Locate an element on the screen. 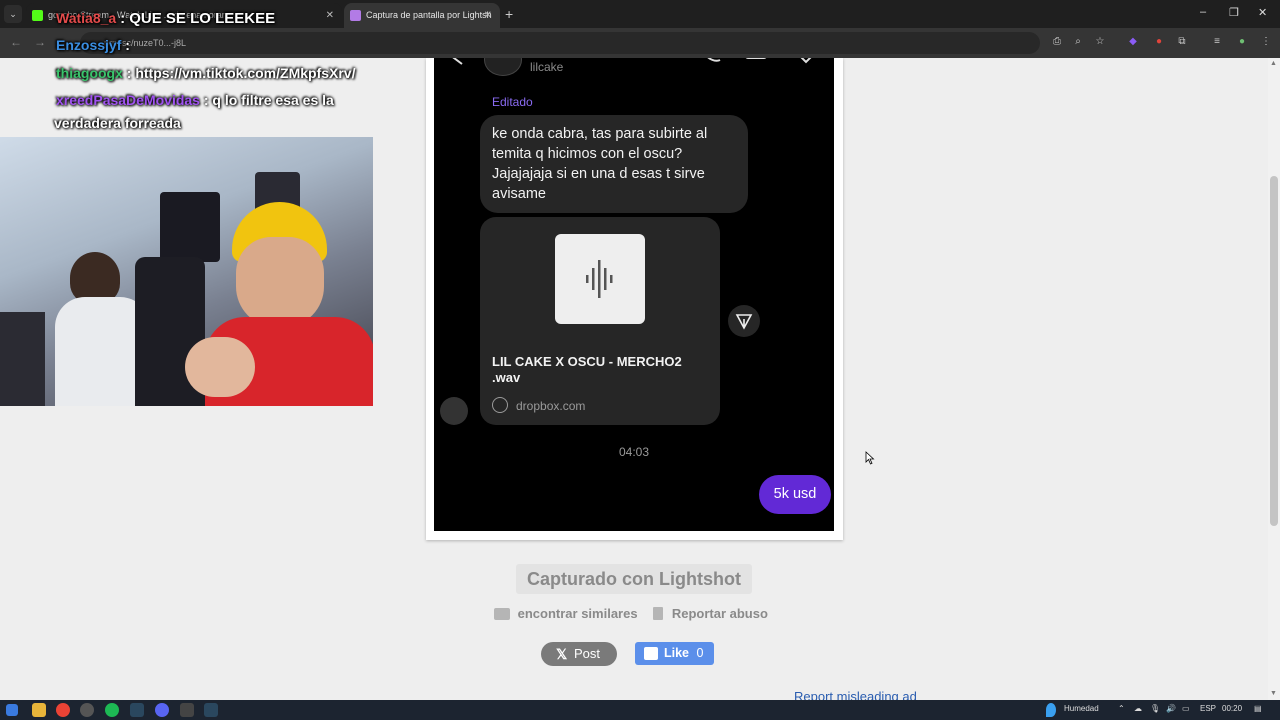  forward-arrow-icon: → is located at coordinates (40, 42).